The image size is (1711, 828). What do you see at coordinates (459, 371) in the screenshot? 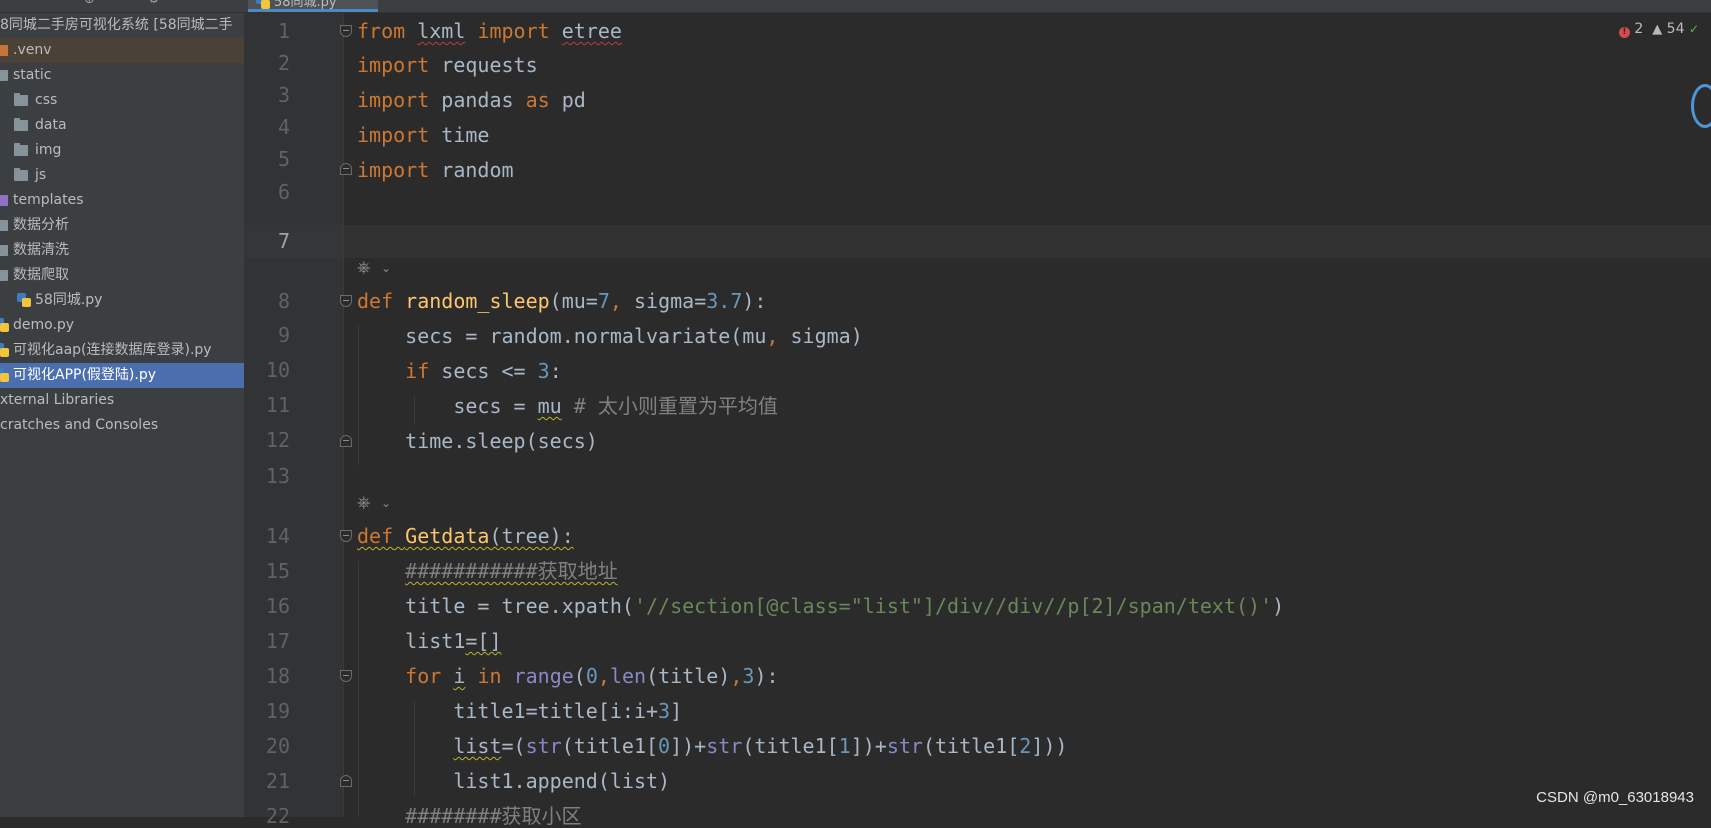
I see `code-line-10: if secs <= 3:` at bounding box center [459, 371].